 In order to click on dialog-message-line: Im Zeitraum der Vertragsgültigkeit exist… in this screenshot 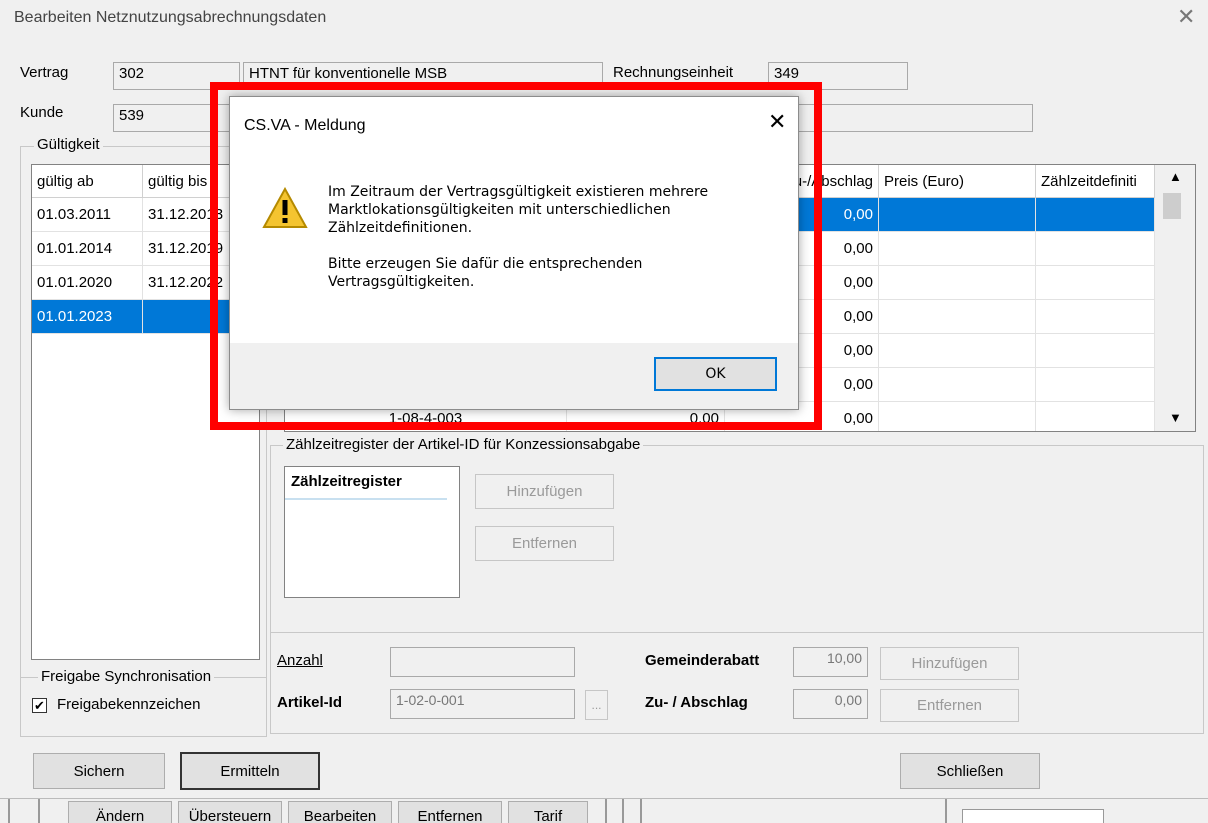, I will do `click(518, 192)`.